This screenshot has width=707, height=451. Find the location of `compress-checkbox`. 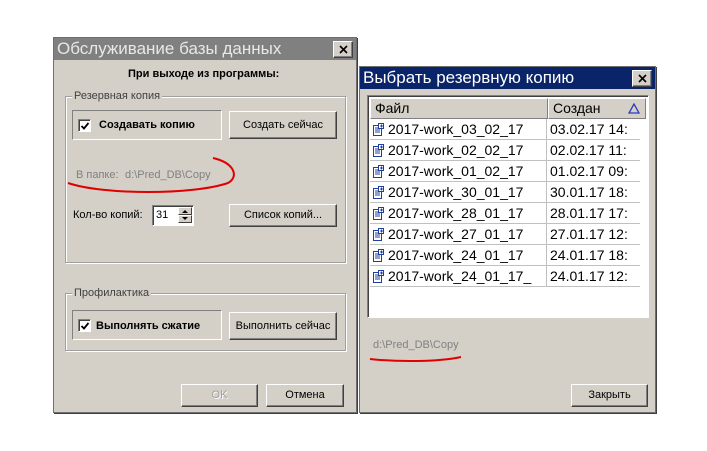

compress-checkbox is located at coordinates (84, 325).